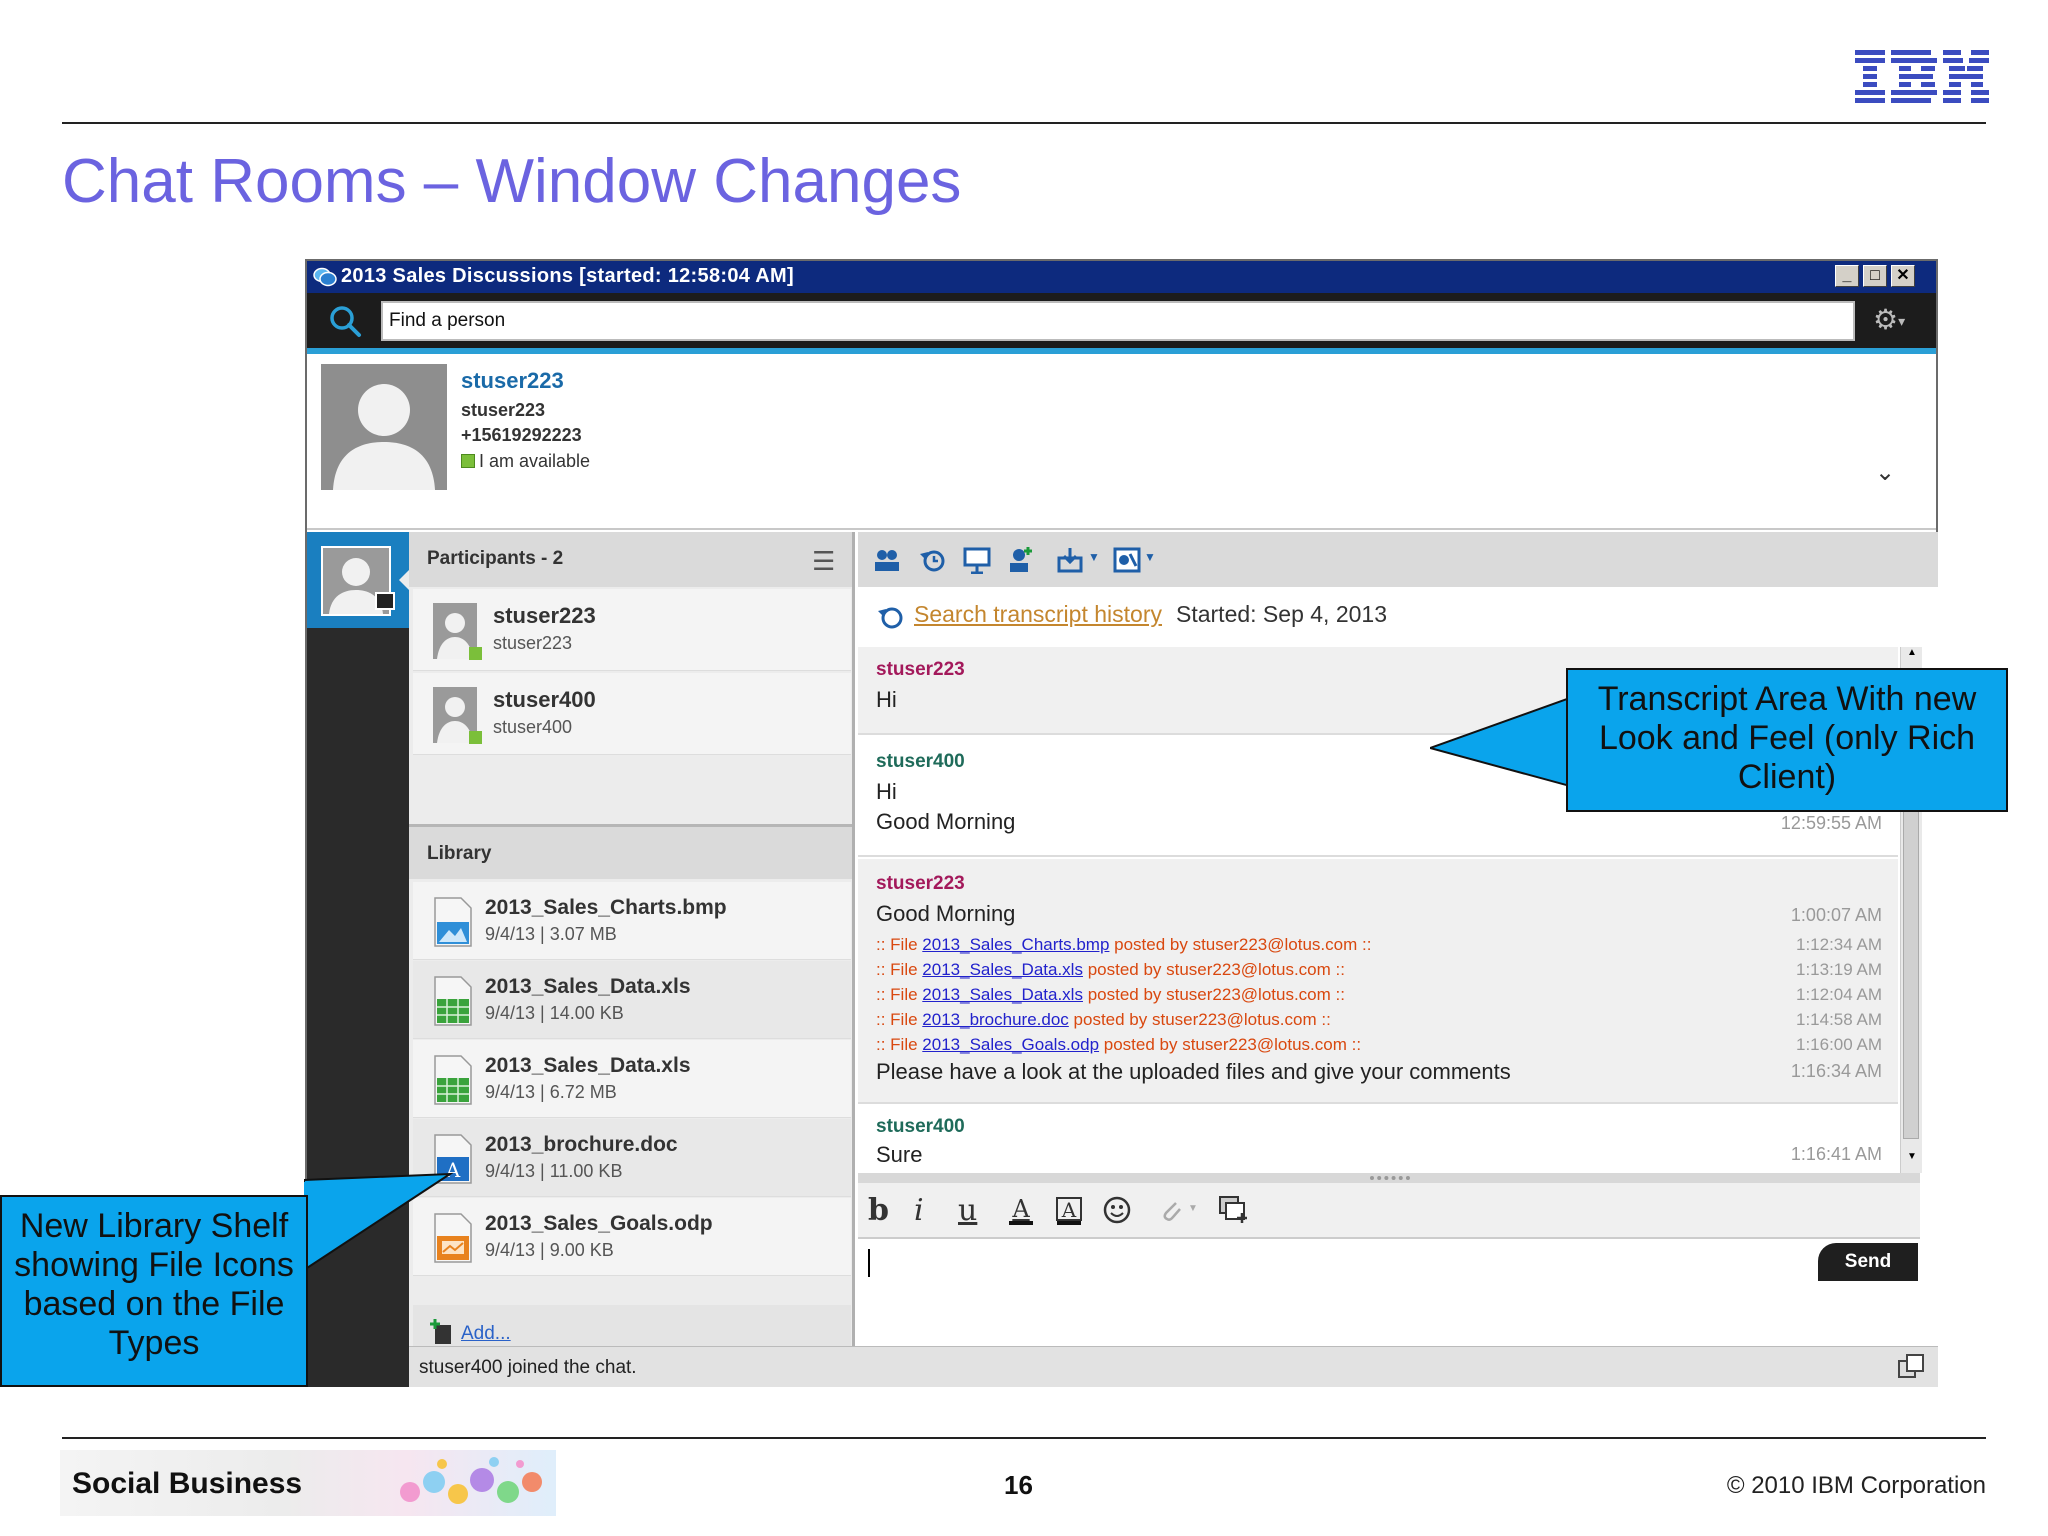 The width and height of the screenshot is (2048, 1536). Describe the element at coordinates (588, 986) in the screenshot. I see `file-name: 2013_Sales_Data.xls` at that location.